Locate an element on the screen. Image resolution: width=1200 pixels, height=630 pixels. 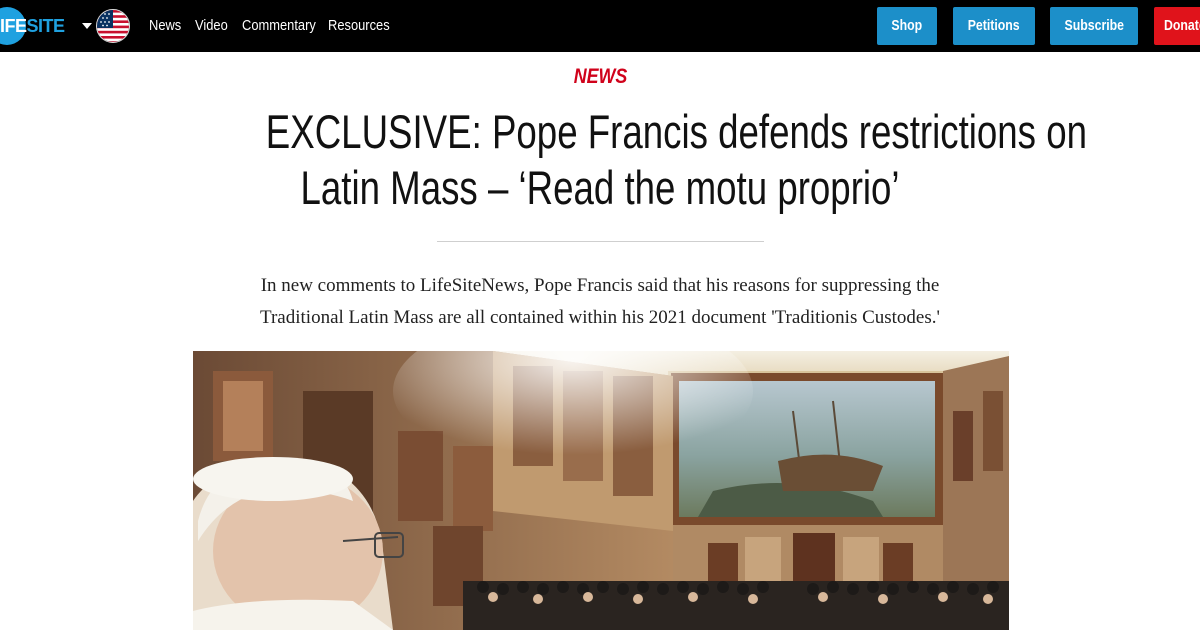
chevron-down-icon is located at coordinates (87, 26).